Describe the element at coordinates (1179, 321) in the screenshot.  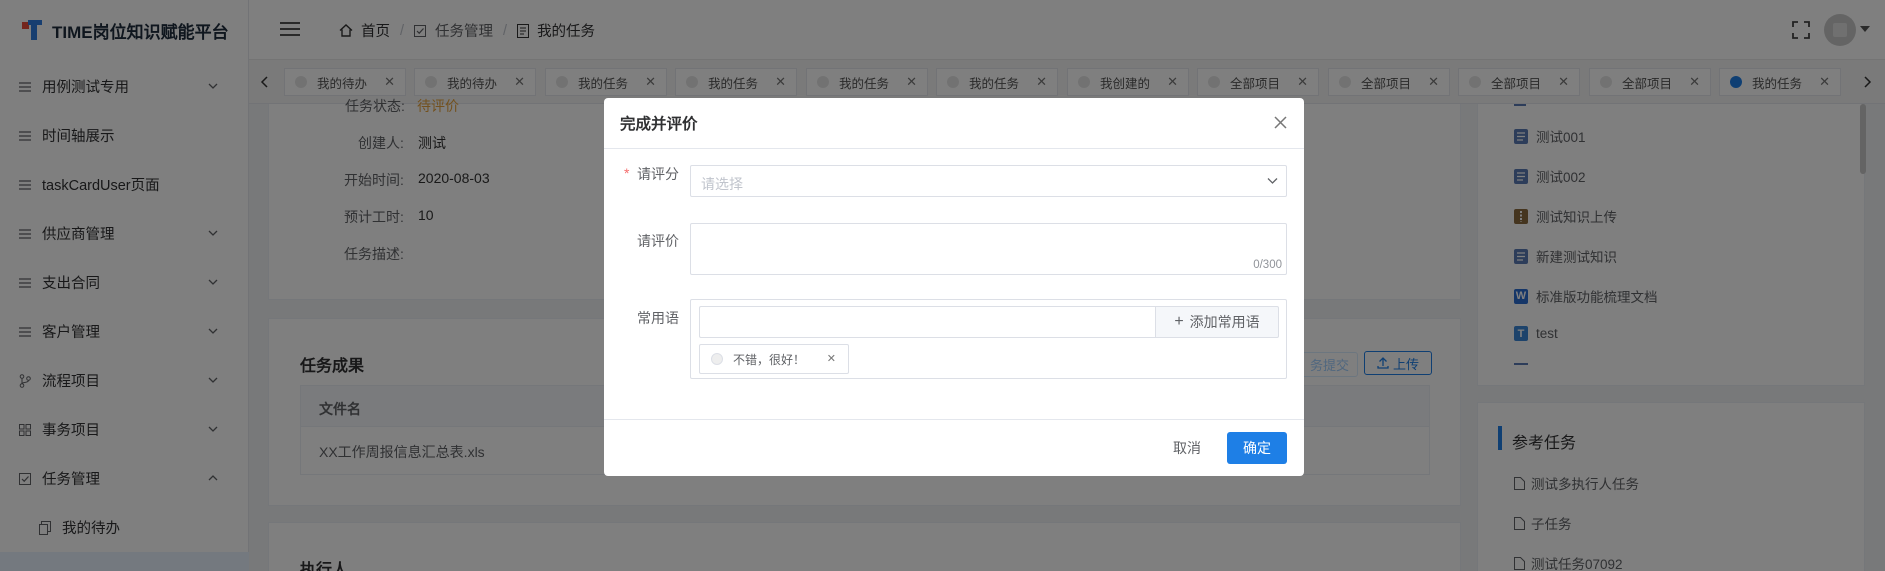
I see `plus-icon: +` at that location.